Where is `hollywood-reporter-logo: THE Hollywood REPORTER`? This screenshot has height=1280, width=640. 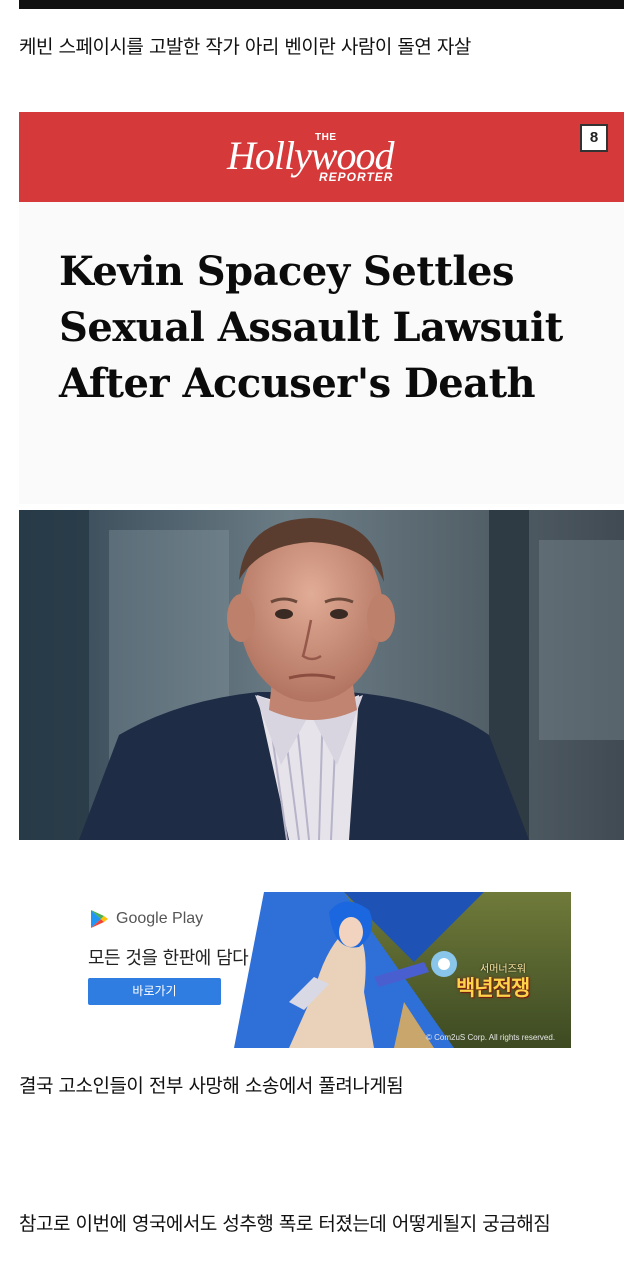 hollywood-reporter-logo: THE Hollywood REPORTER is located at coordinates (327, 160).